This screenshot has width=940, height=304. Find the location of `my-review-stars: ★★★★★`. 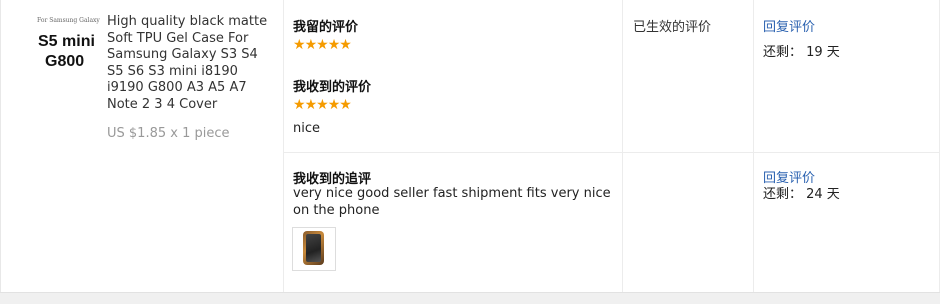

my-review-stars: ★★★★★ is located at coordinates (322, 45).